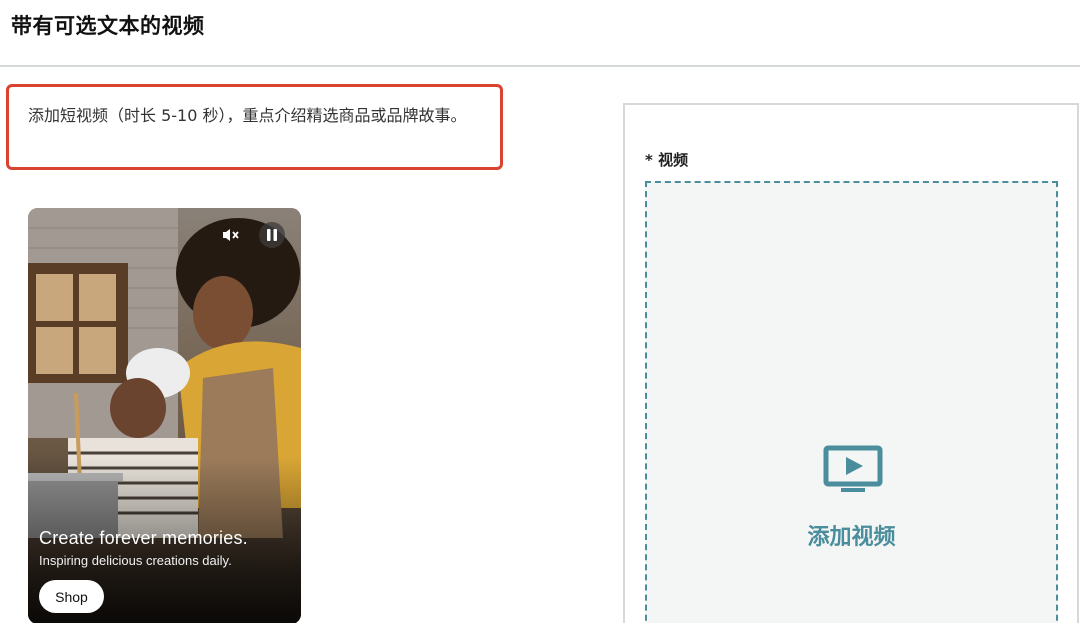 The image size is (1080, 623). What do you see at coordinates (853, 468) in the screenshot?
I see `video-play-icon` at bounding box center [853, 468].